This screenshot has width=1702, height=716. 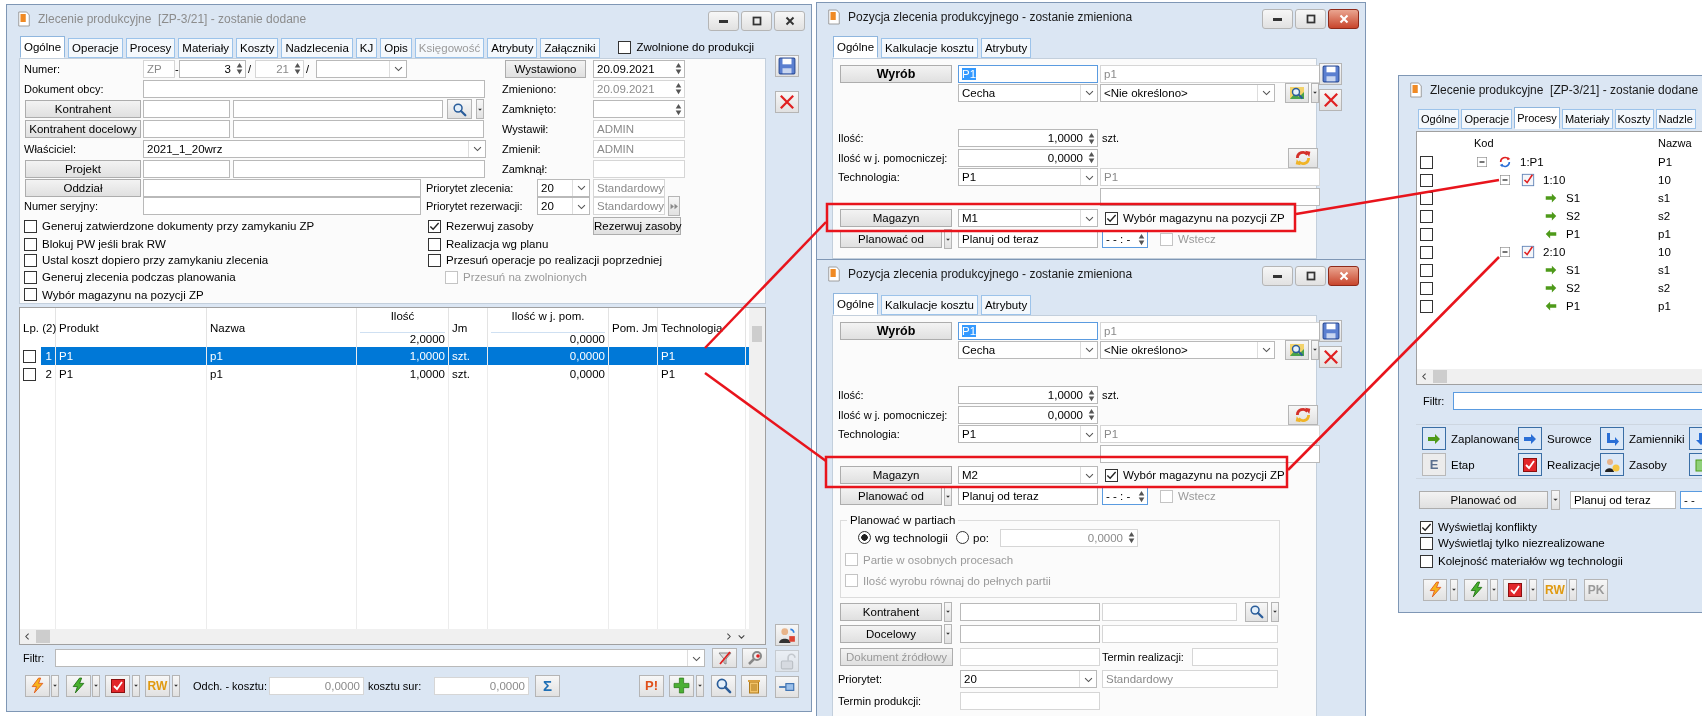 What do you see at coordinates (1643, 464) in the screenshot?
I see `legend-toggle: Zasoby` at bounding box center [1643, 464].